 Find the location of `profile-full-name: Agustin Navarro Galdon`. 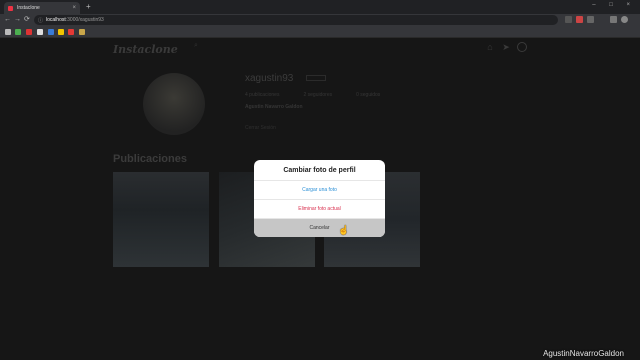

profile-full-name: Agustin Navarro Galdon is located at coordinates (274, 107).